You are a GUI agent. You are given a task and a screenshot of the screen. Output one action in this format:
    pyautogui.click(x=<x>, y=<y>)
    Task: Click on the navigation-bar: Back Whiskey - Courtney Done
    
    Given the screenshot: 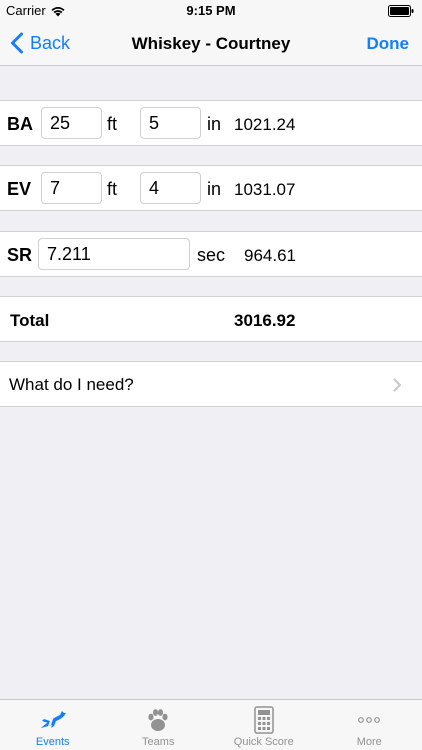 What is the action you would take?
    pyautogui.click(x=211, y=44)
    